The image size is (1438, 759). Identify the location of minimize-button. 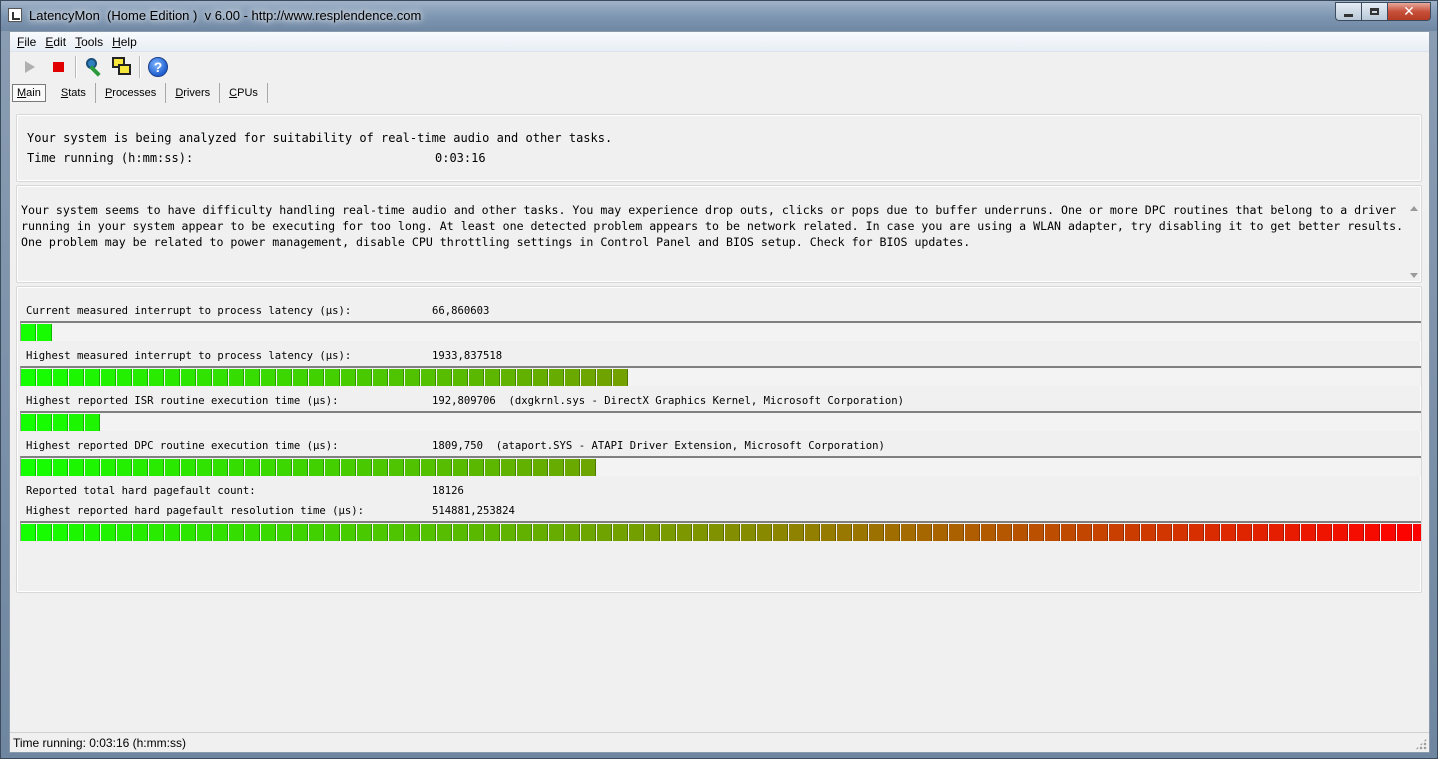
(1348, 11).